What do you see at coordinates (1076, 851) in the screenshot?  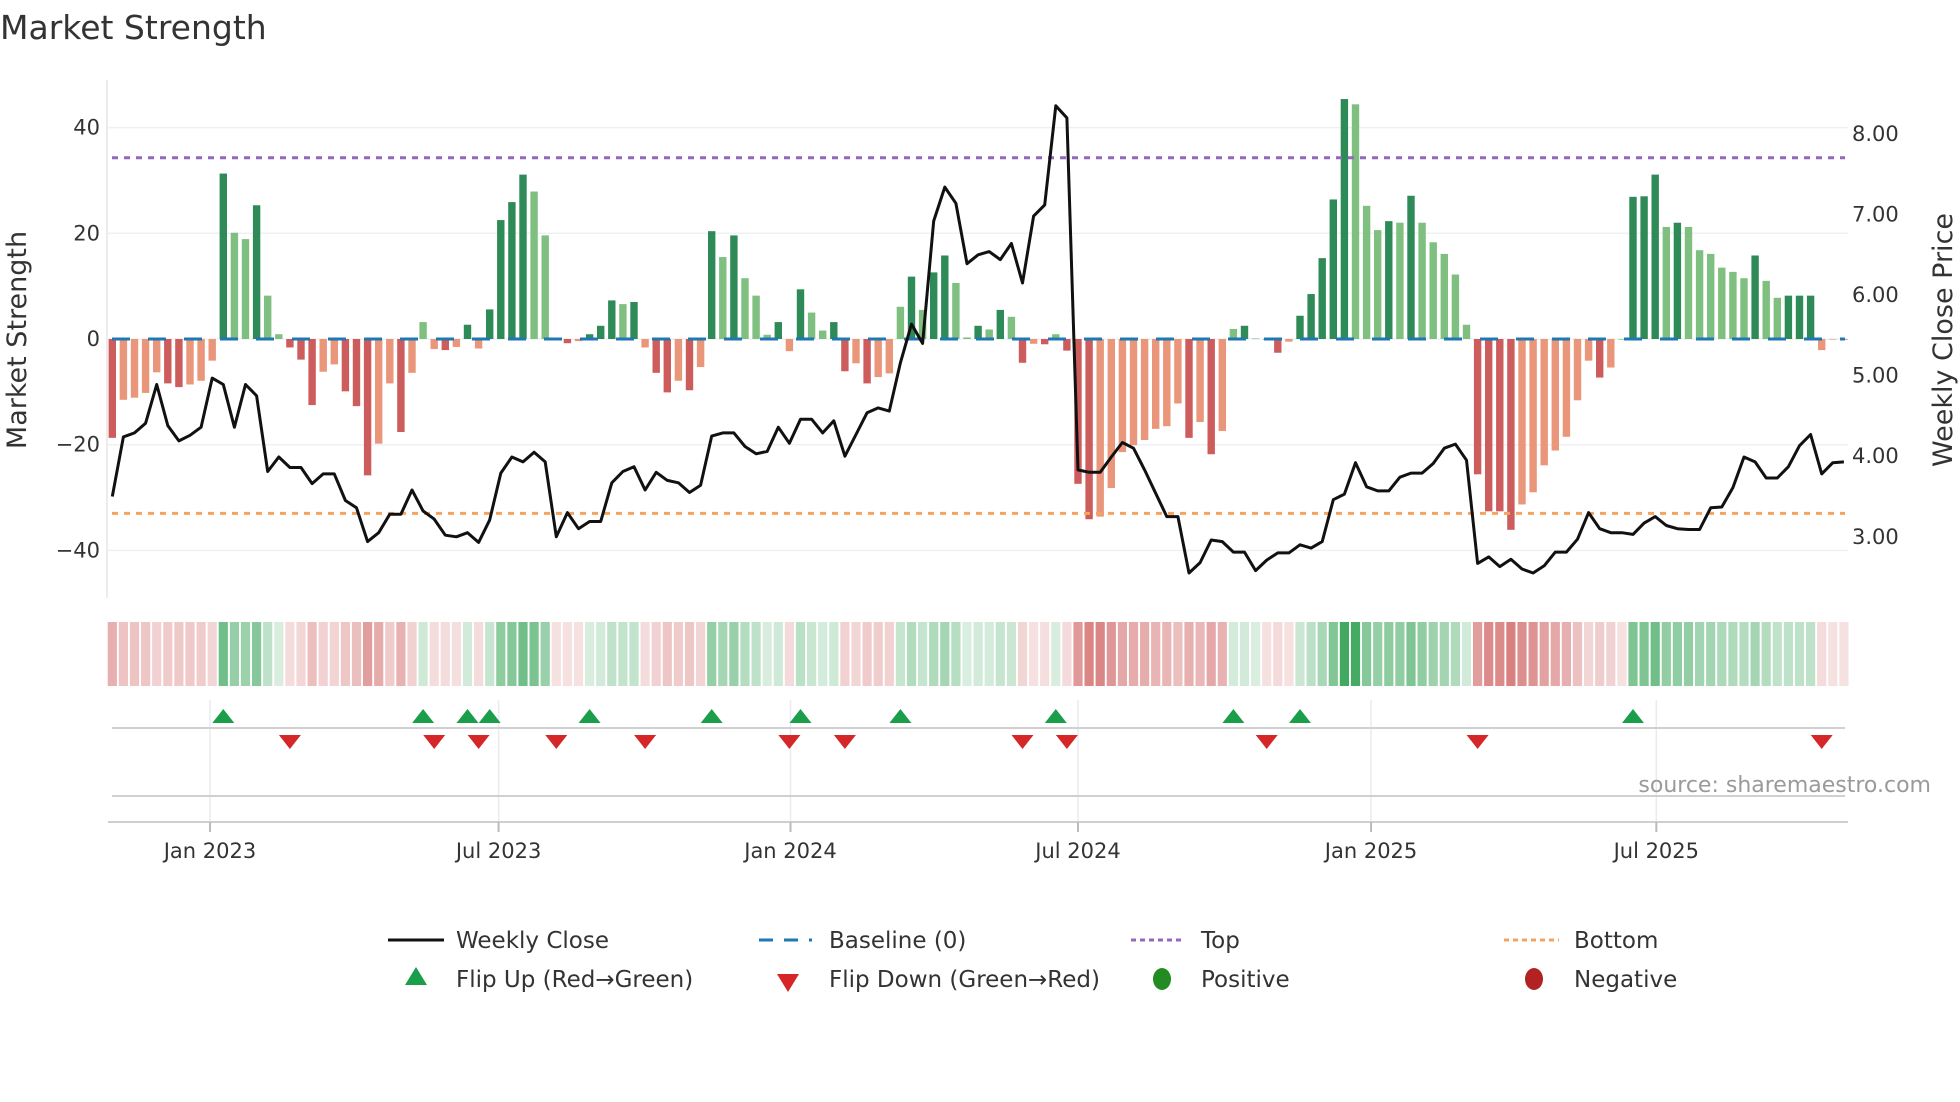 I see `x-tick-label: Jul 2024` at bounding box center [1076, 851].